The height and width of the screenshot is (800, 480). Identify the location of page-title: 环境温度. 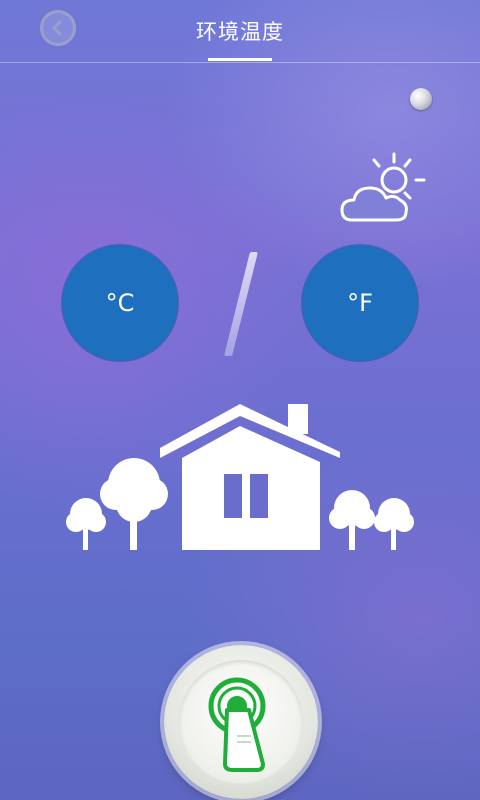
(240, 32).